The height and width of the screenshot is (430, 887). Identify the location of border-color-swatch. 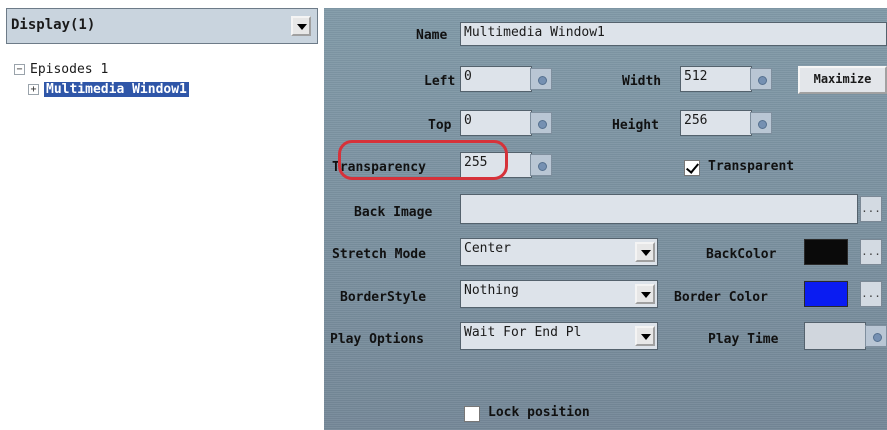
(826, 294).